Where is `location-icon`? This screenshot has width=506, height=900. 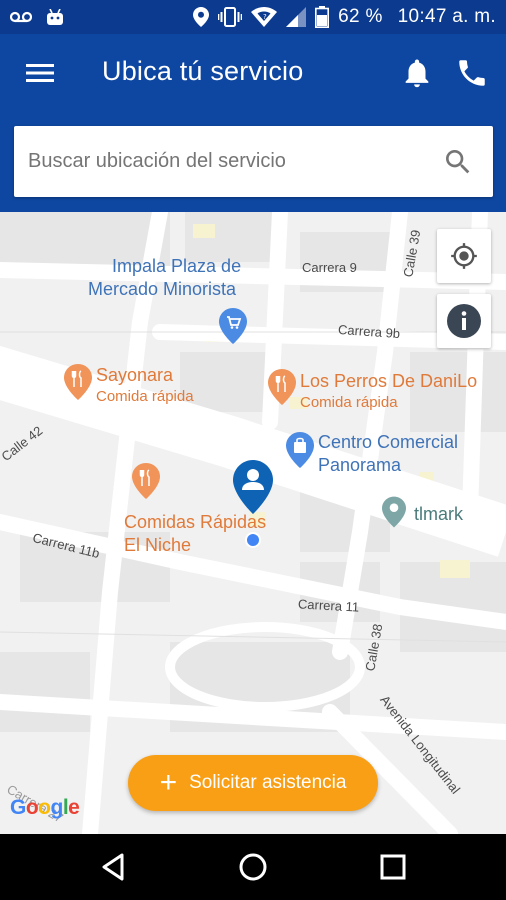
location-icon is located at coordinates (201, 17).